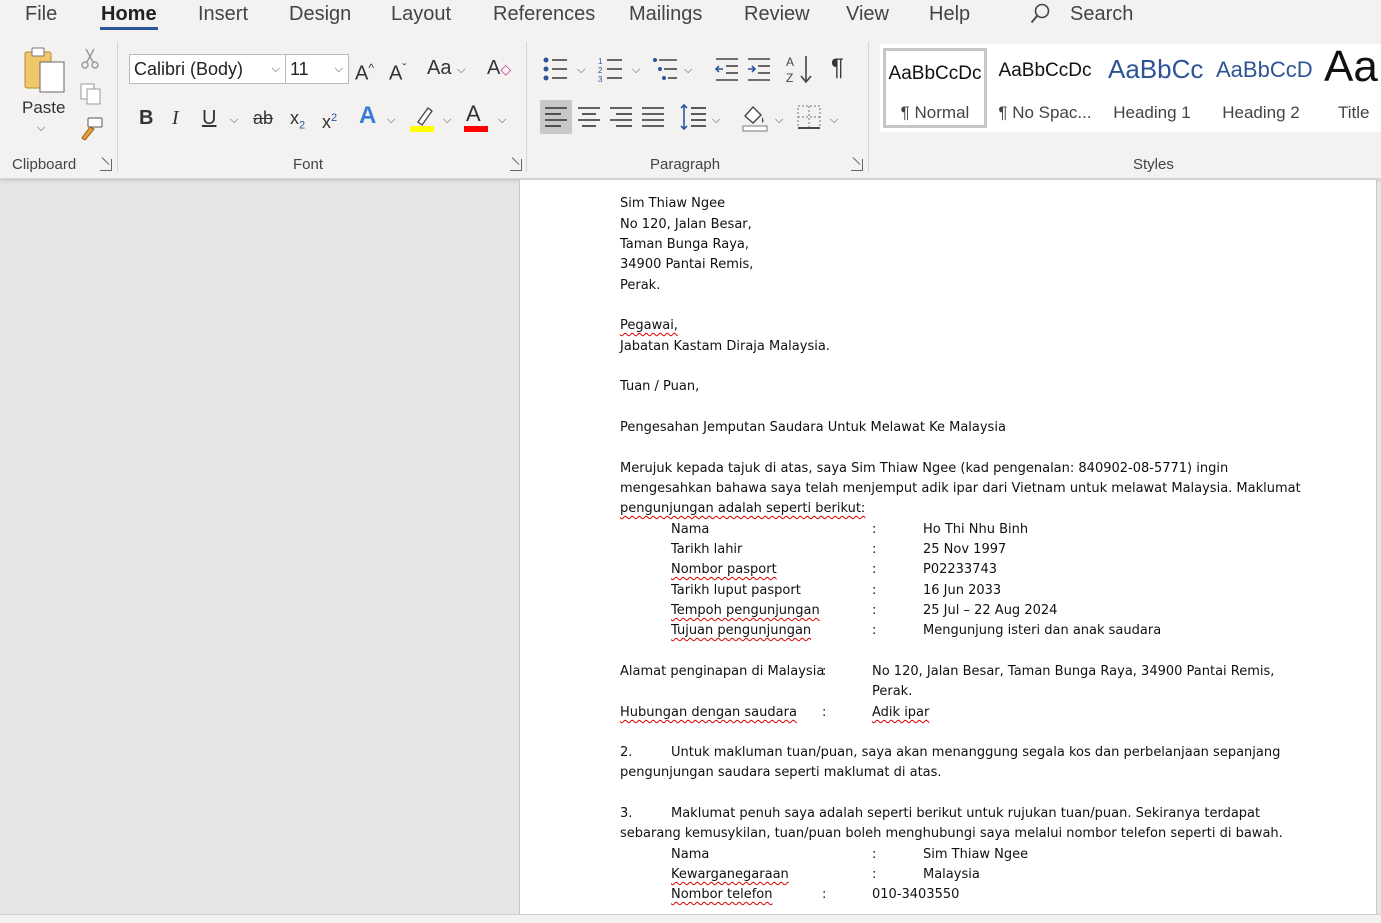 Image resolution: width=1381 pixels, height=923 pixels. Describe the element at coordinates (556, 117) in the screenshot. I see `align-left-button` at that location.